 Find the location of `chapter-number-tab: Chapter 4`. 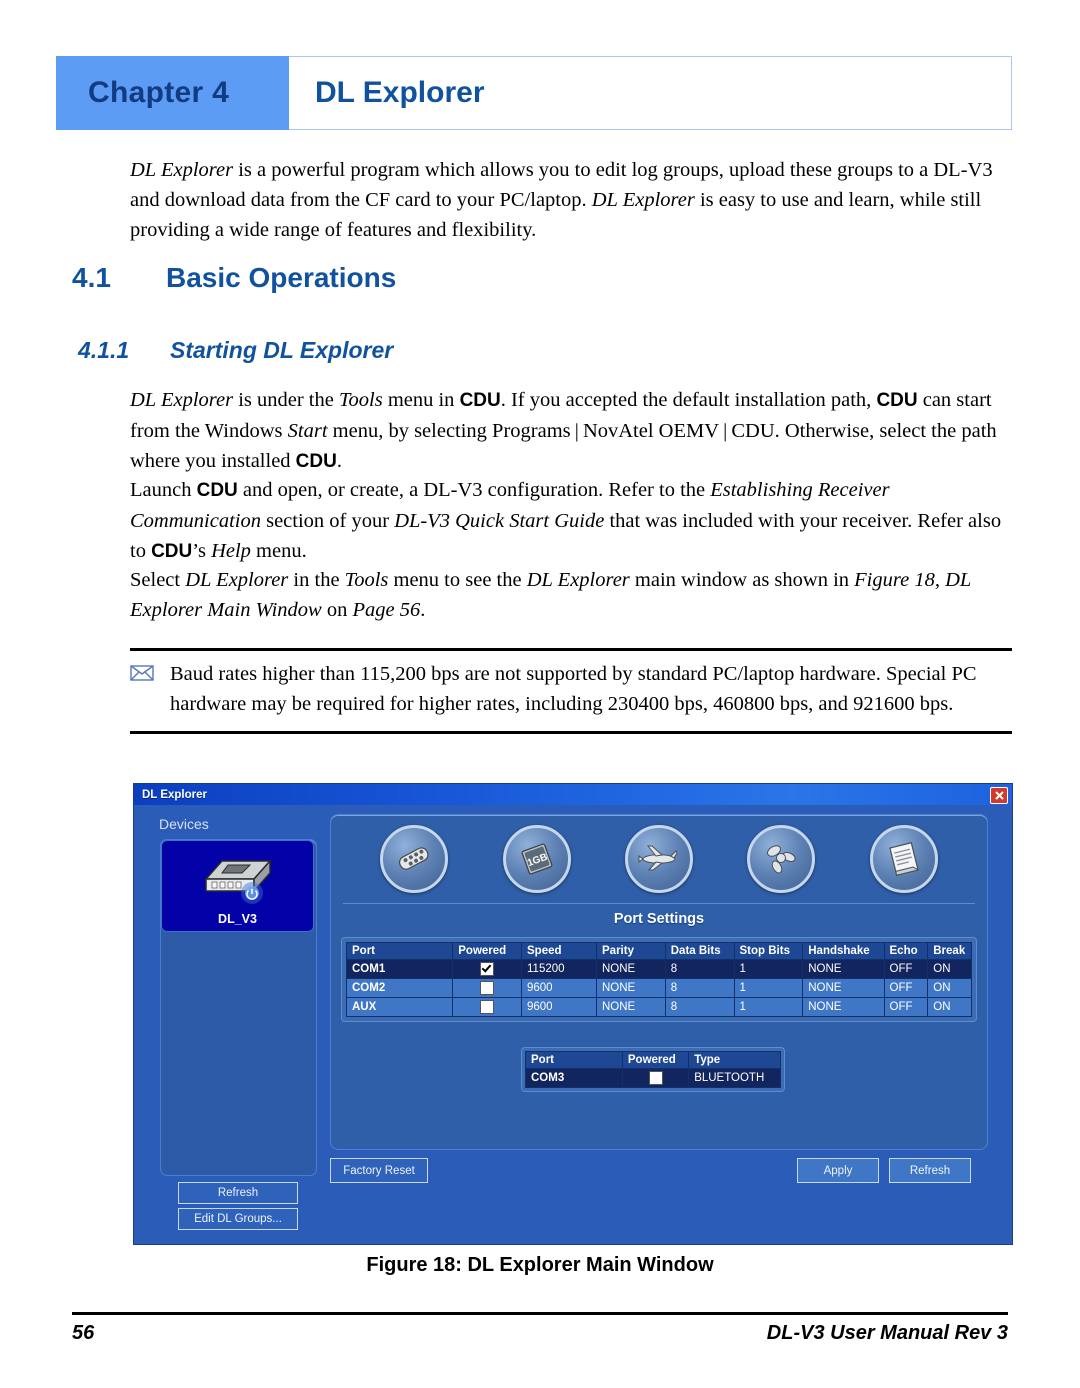

chapter-number-tab: Chapter 4 is located at coordinates (172, 93).